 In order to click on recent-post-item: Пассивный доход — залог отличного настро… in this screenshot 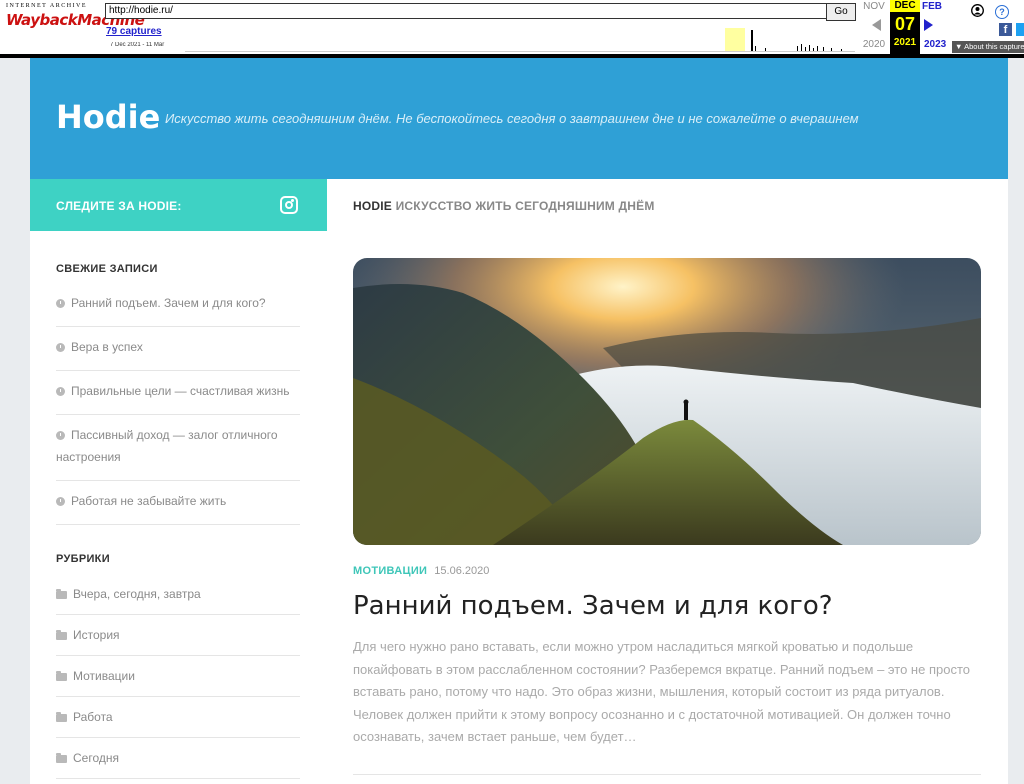, I will do `click(178, 448)`.